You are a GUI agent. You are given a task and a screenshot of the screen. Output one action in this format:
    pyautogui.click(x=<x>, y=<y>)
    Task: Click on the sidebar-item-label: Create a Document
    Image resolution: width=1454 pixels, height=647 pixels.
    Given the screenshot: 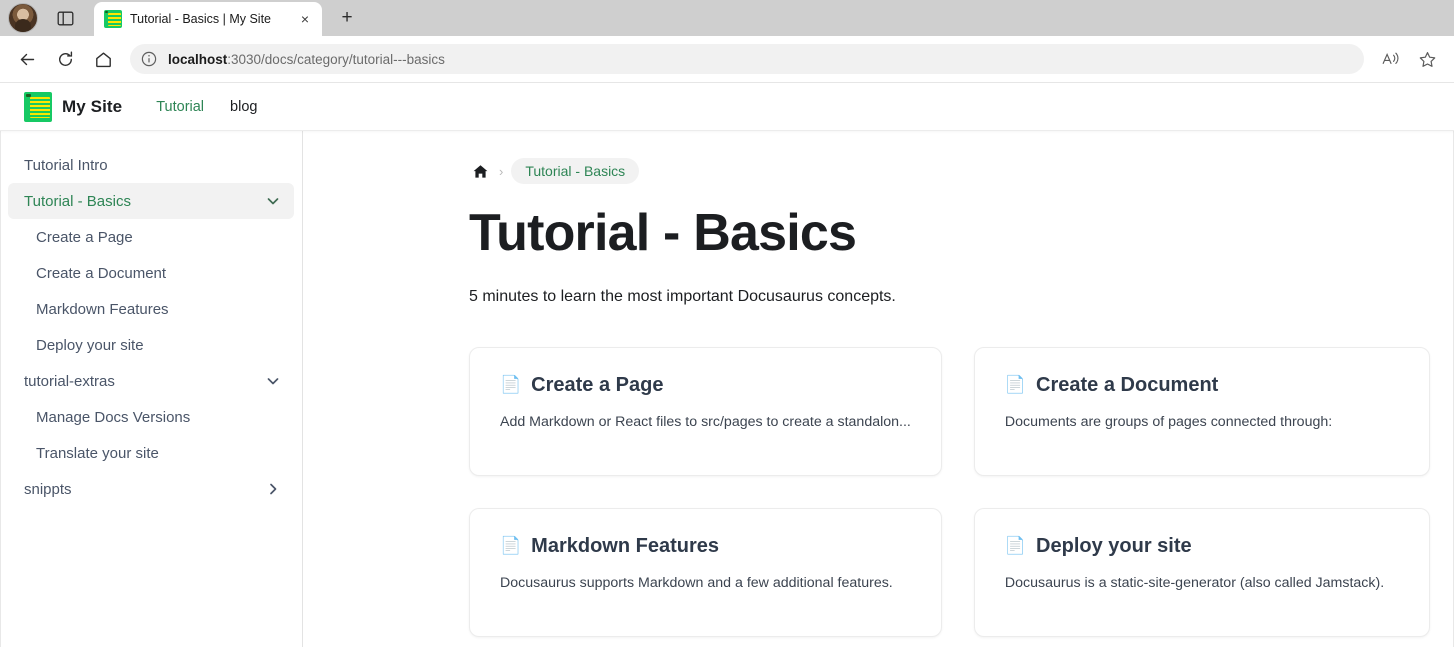 What is the action you would take?
    pyautogui.click(x=101, y=273)
    